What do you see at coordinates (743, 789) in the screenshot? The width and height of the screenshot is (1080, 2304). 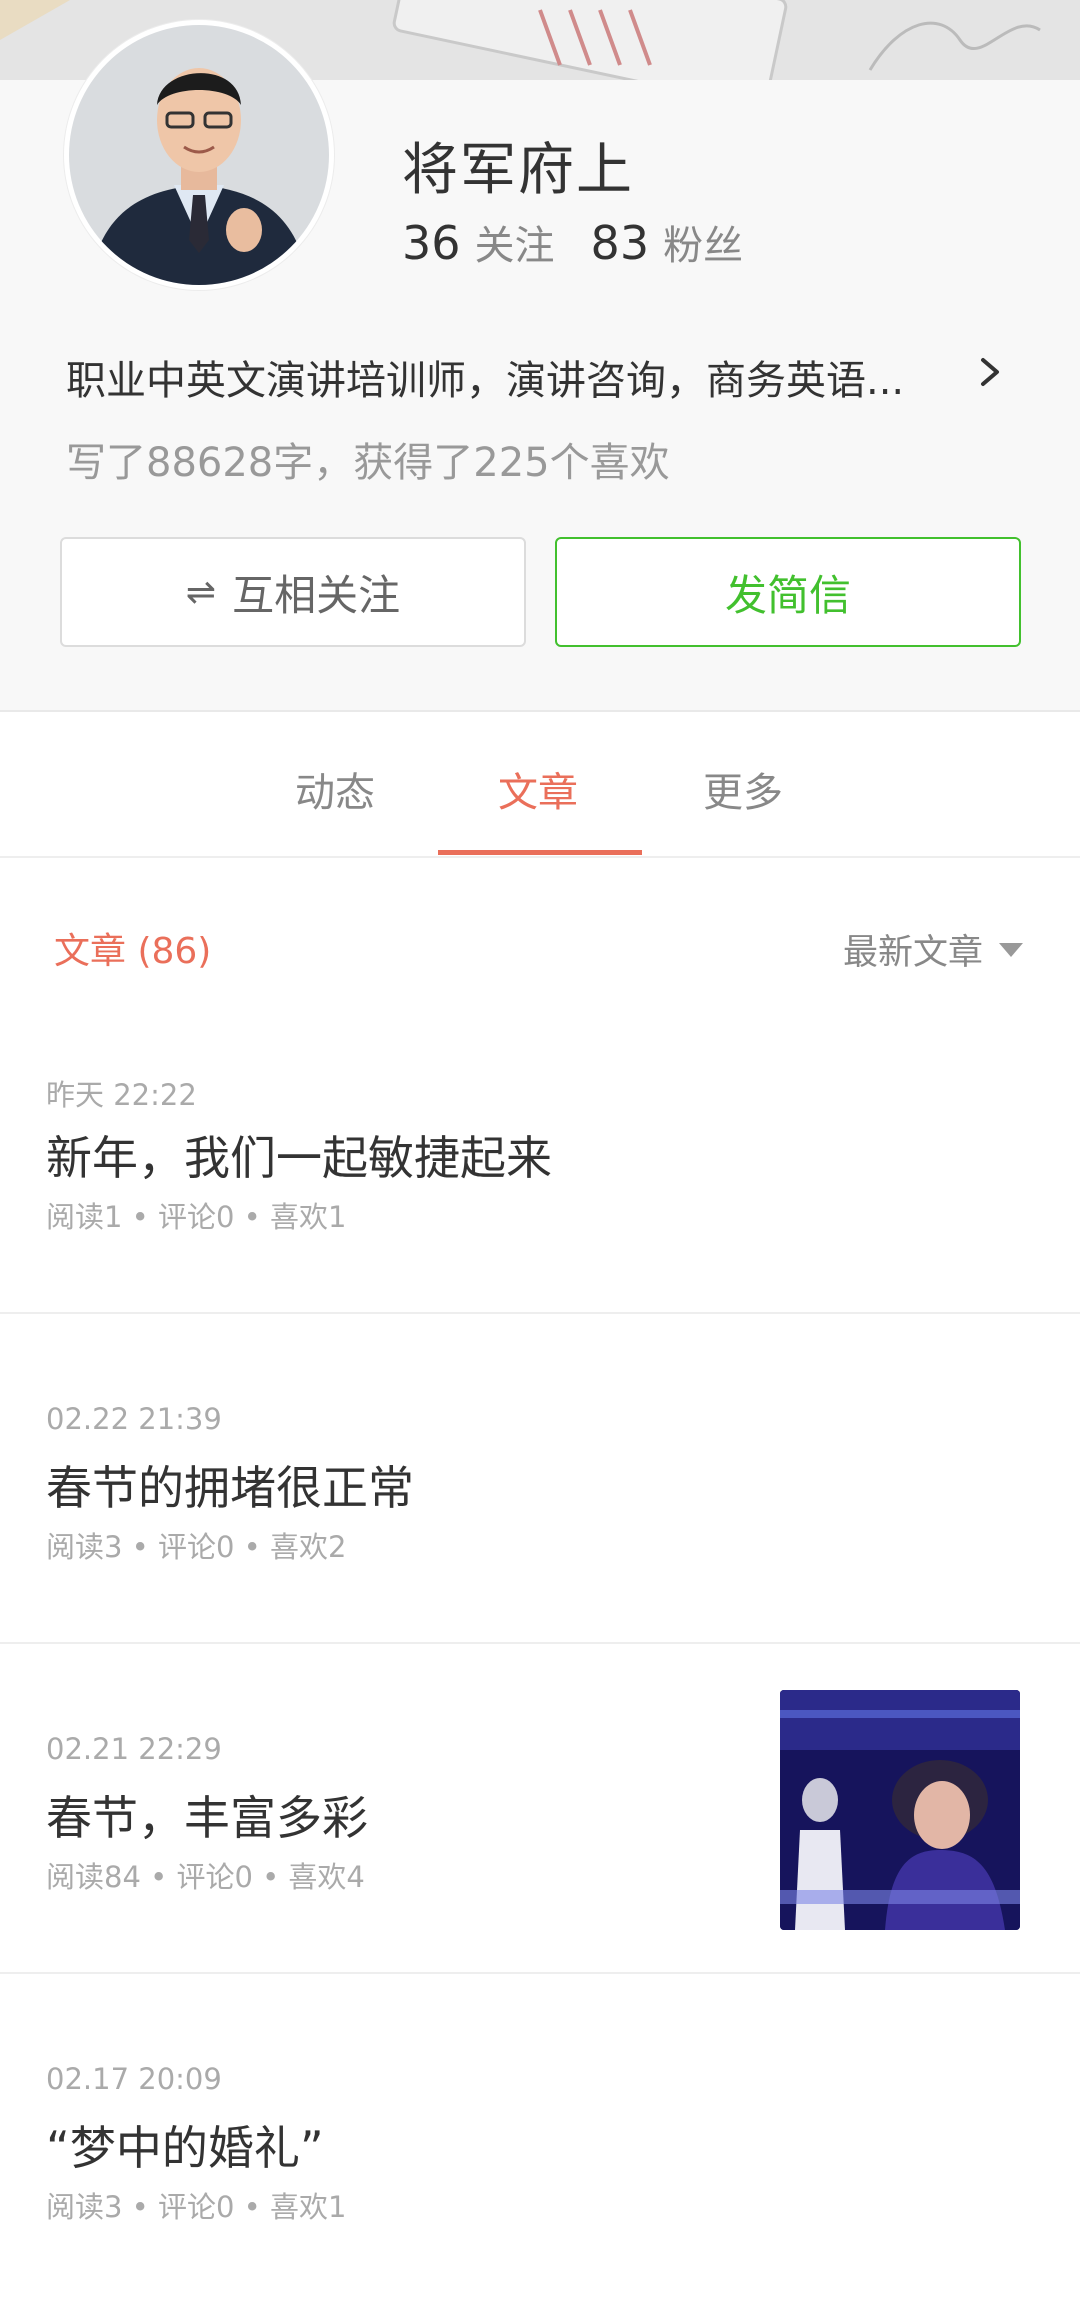 I see `tab-more: 更多` at bounding box center [743, 789].